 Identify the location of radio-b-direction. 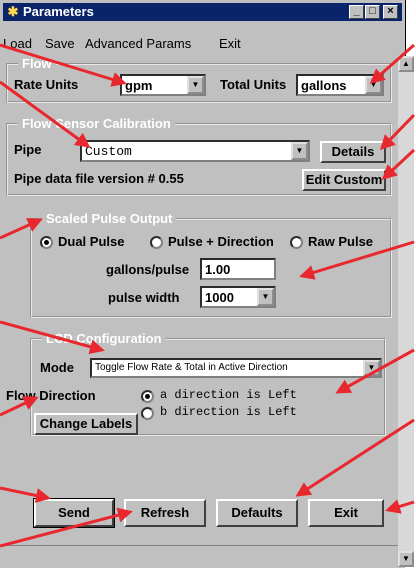
(147, 413).